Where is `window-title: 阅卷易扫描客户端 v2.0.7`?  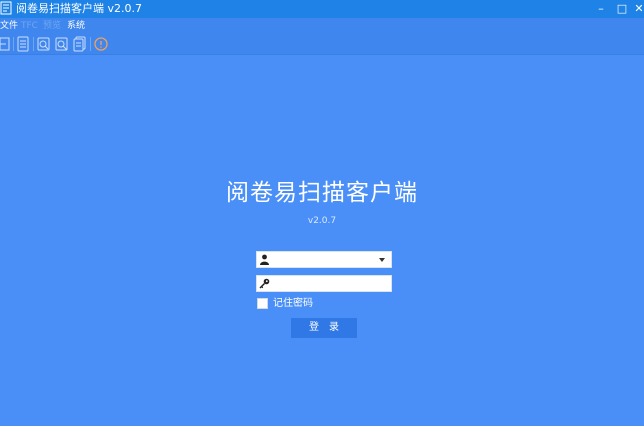
window-title: 阅卷易扫描客户端 v2.0.7 is located at coordinates (79, 8).